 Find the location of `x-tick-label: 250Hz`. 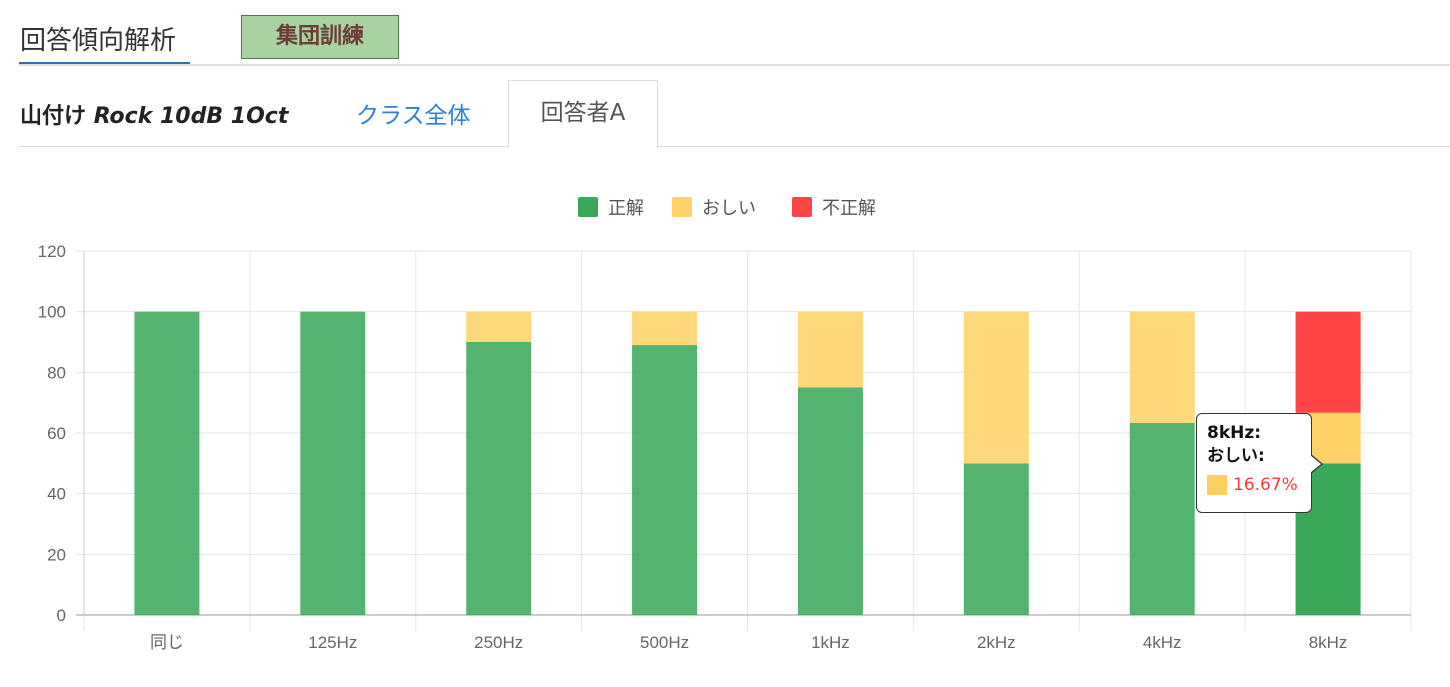

x-tick-label: 250Hz is located at coordinates (498, 642).